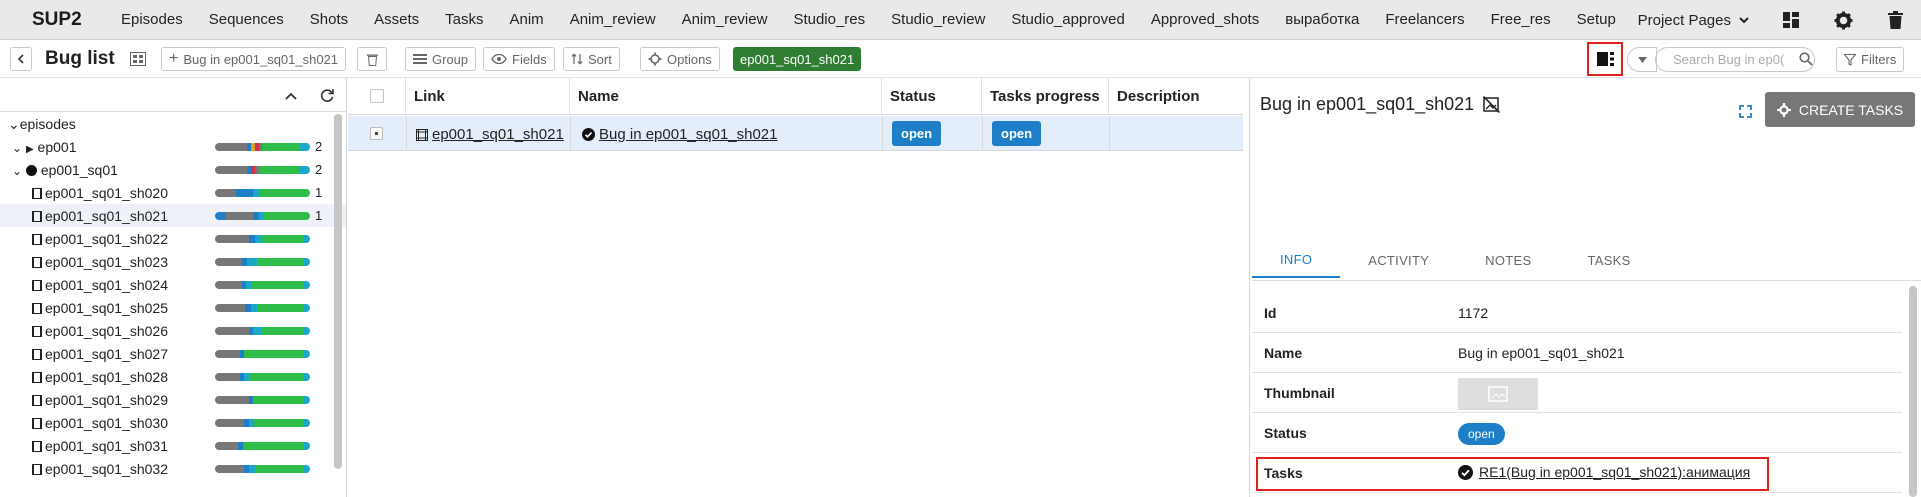 The height and width of the screenshot is (497, 1921). Describe the element at coordinates (441, 59) in the screenshot. I see `group-button: Group` at that location.